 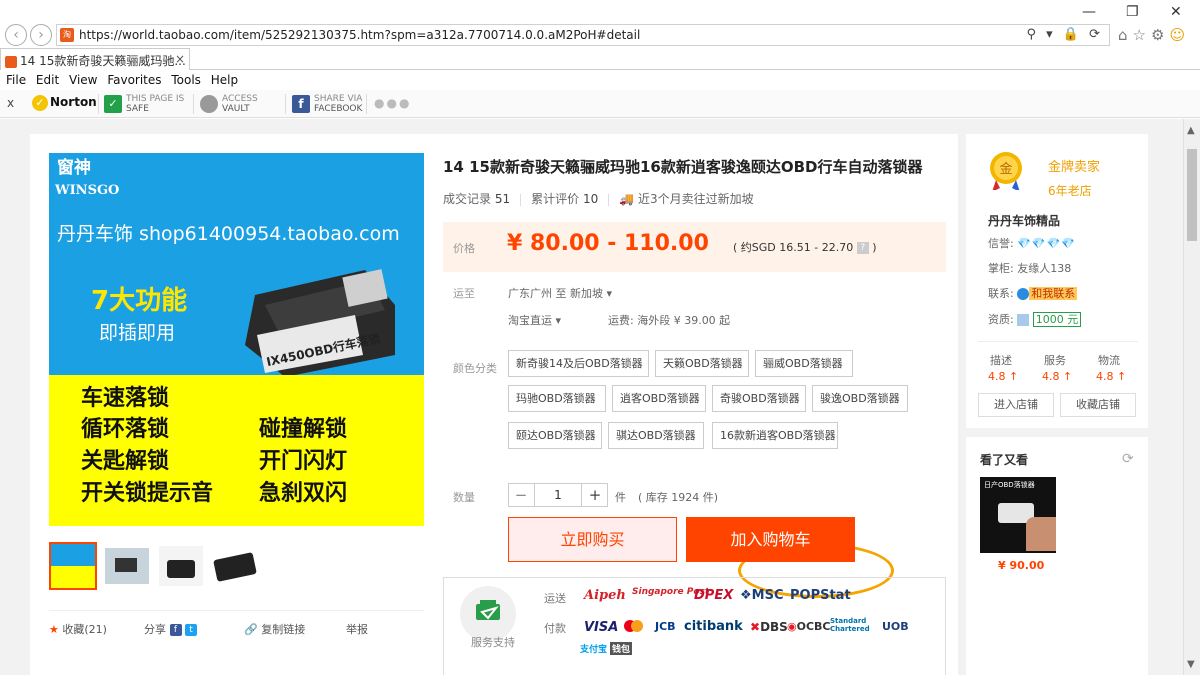 What do you see at coordinates (702, 363) in the screenshot?
I see `option-sku: 天籁OBD落锁器` at bounding box center [702, 363].